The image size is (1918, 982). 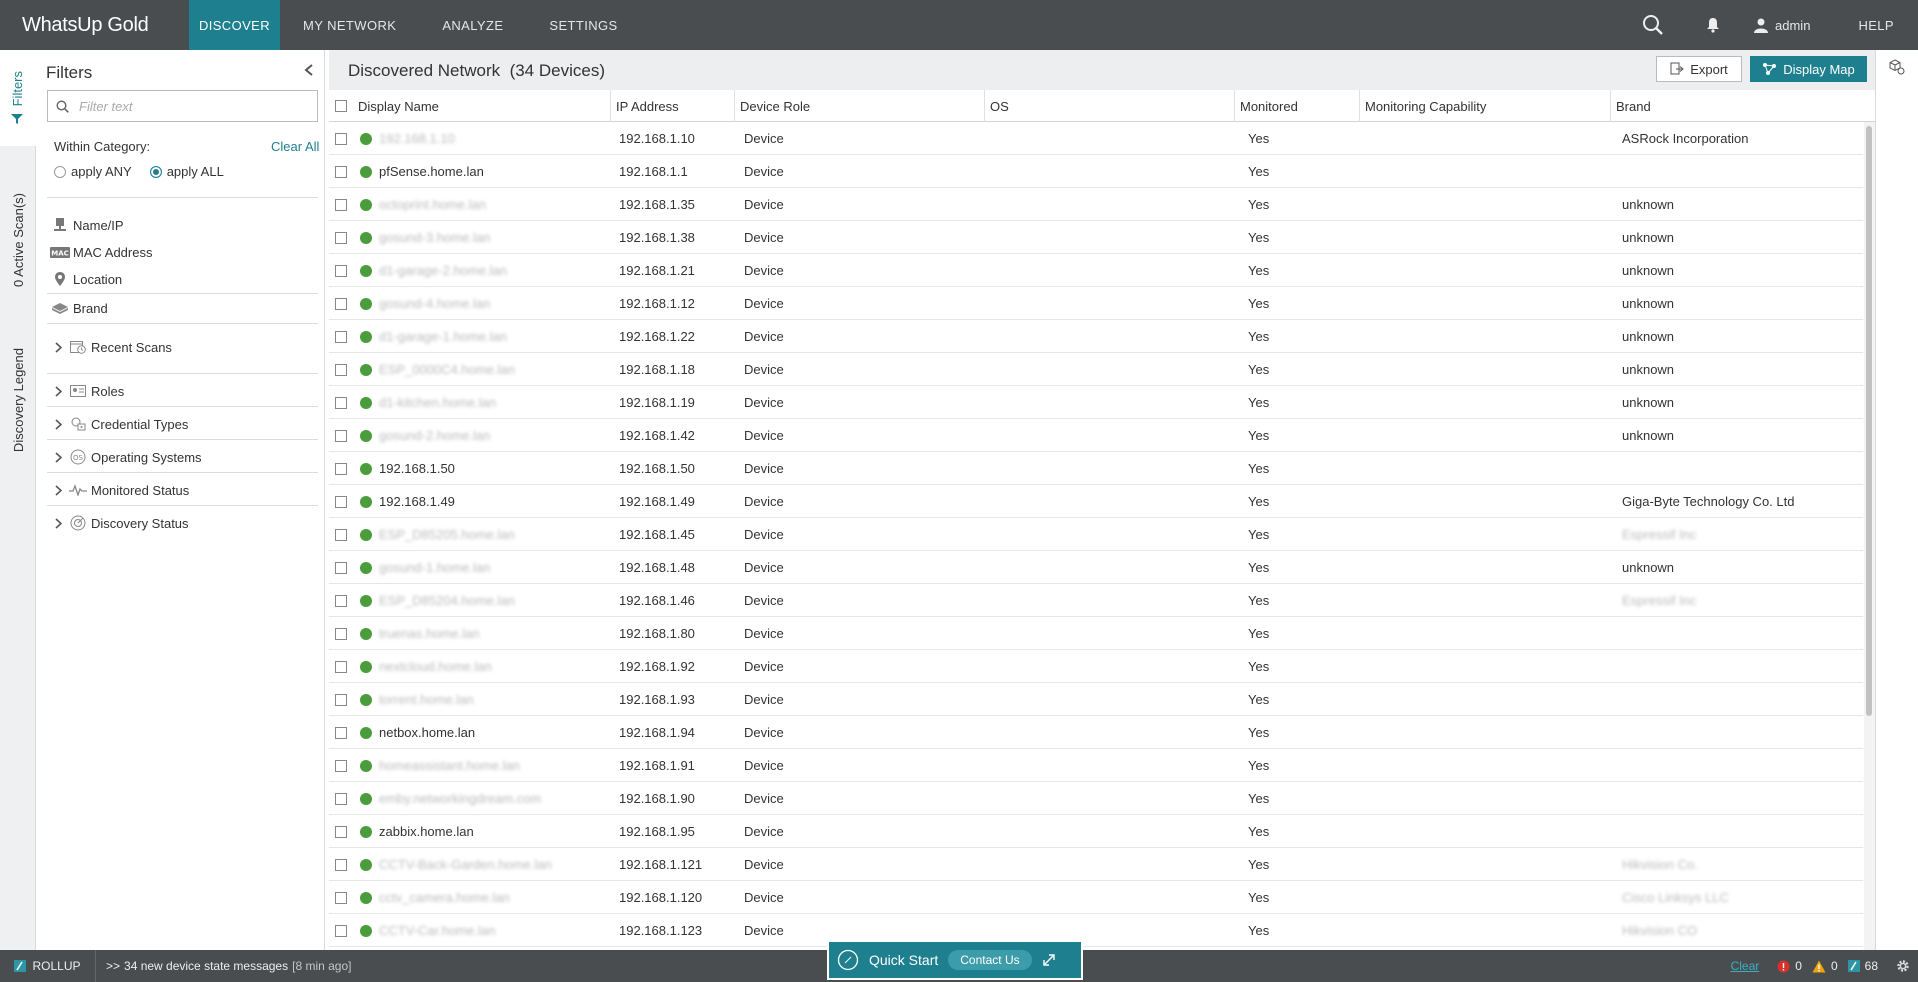 What do you see at coordinates (485, 600) in the screenshot?
I see `device-name-cell: ESP_D85204.home.lan` at bounding box center [485, 600].